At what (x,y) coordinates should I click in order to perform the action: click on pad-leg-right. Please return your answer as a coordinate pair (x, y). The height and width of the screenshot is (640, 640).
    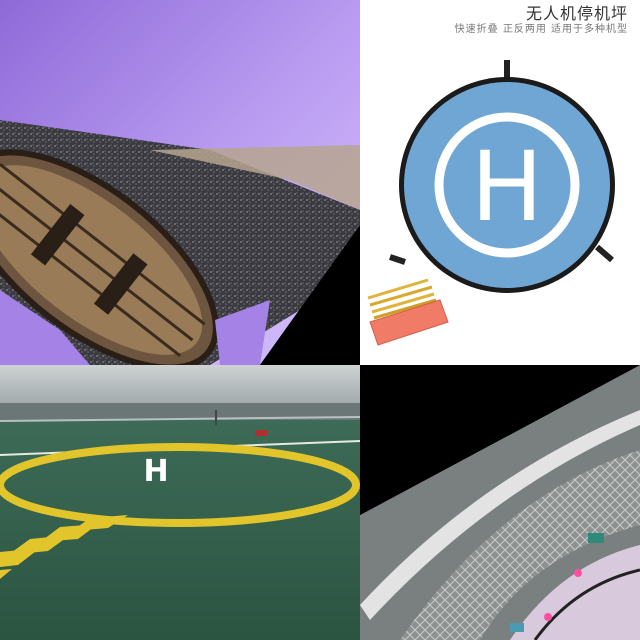
    Looking at the image, I should click on (604, 253).